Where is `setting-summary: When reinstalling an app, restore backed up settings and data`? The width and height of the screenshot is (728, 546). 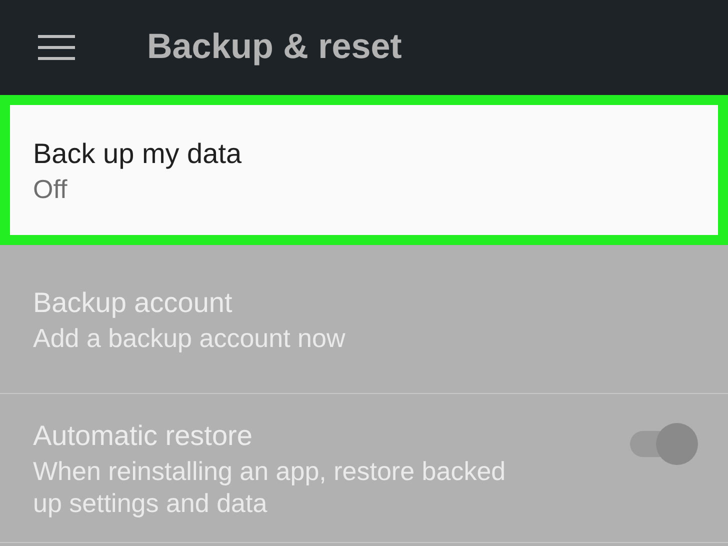
setting-summary: When reinstalling an app, restore backed up settings and data is located at coordinates (270, 487).